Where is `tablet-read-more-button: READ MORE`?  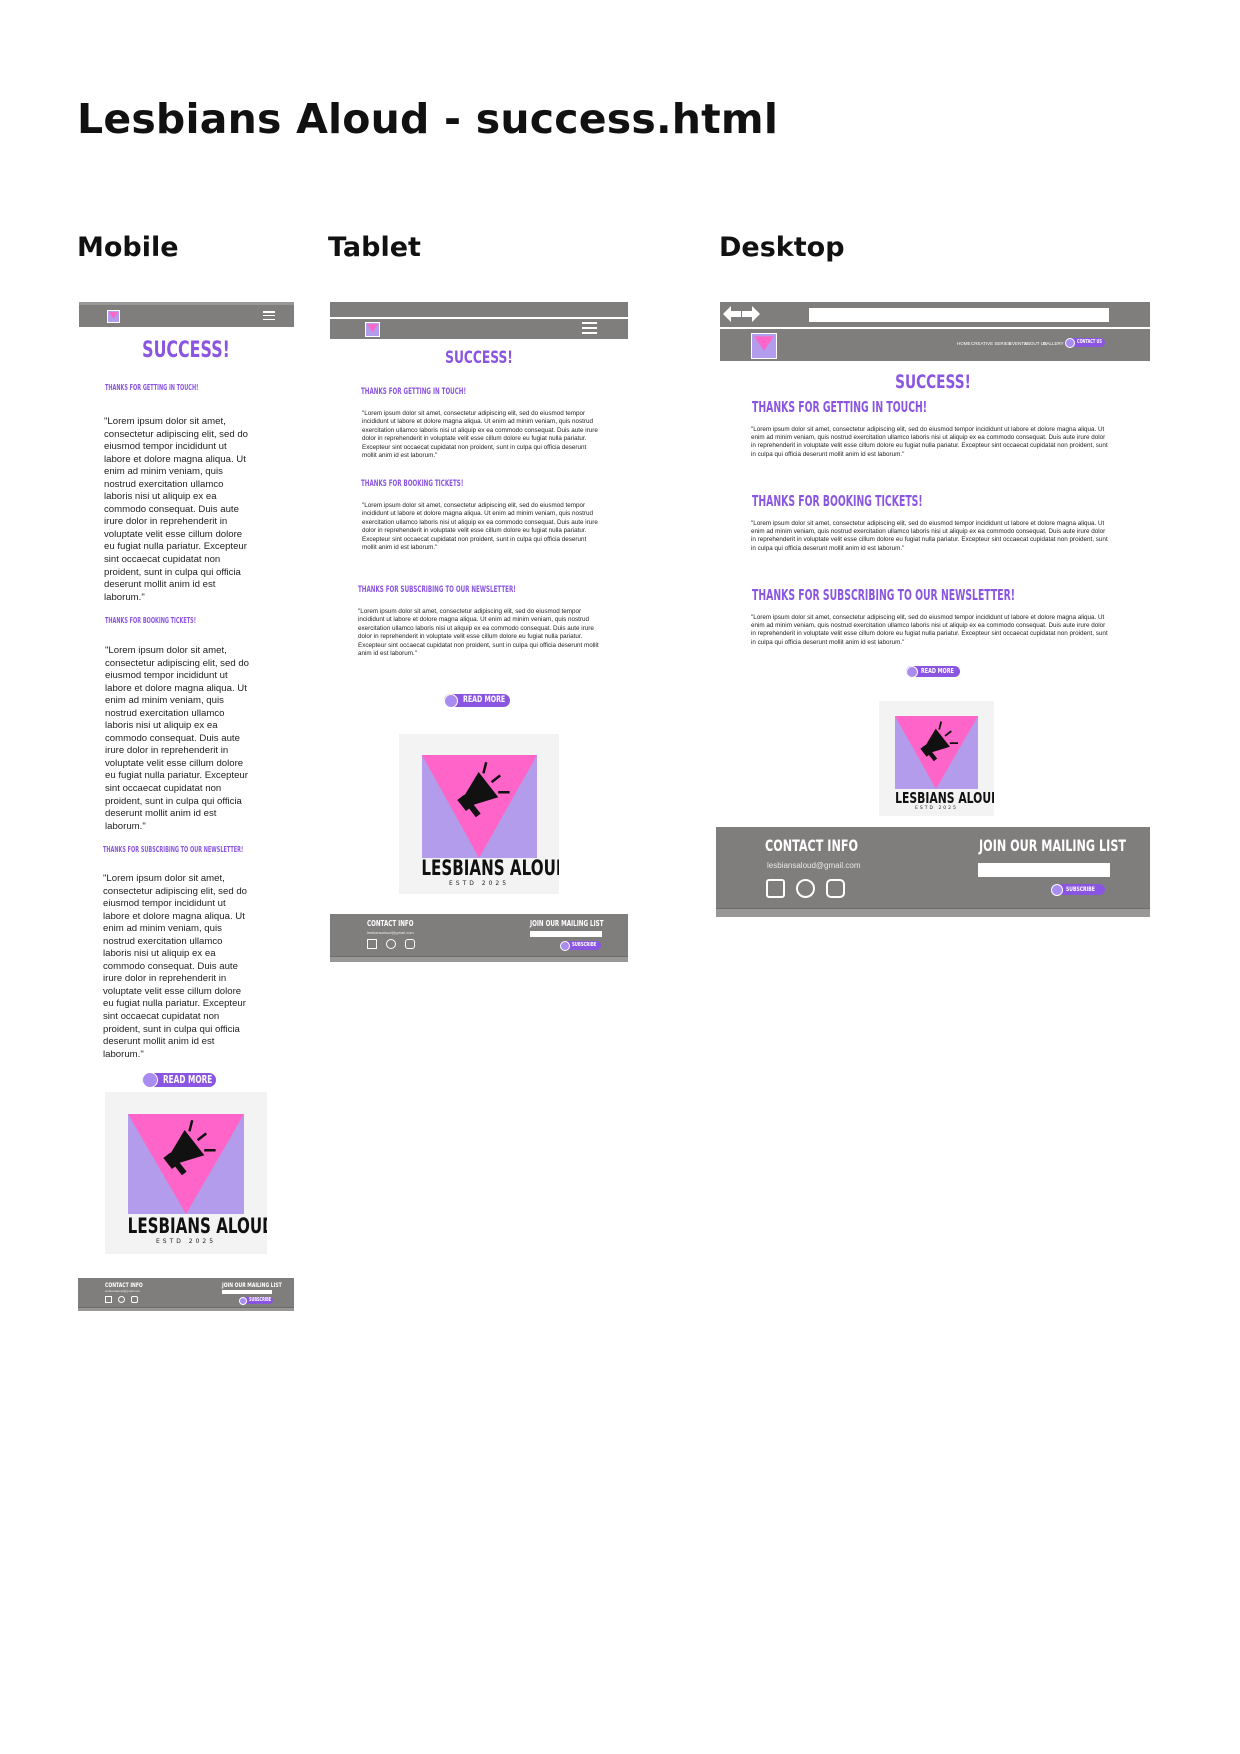
tablet-read-more-button: READ MORE is located at coordinates (477, 701).